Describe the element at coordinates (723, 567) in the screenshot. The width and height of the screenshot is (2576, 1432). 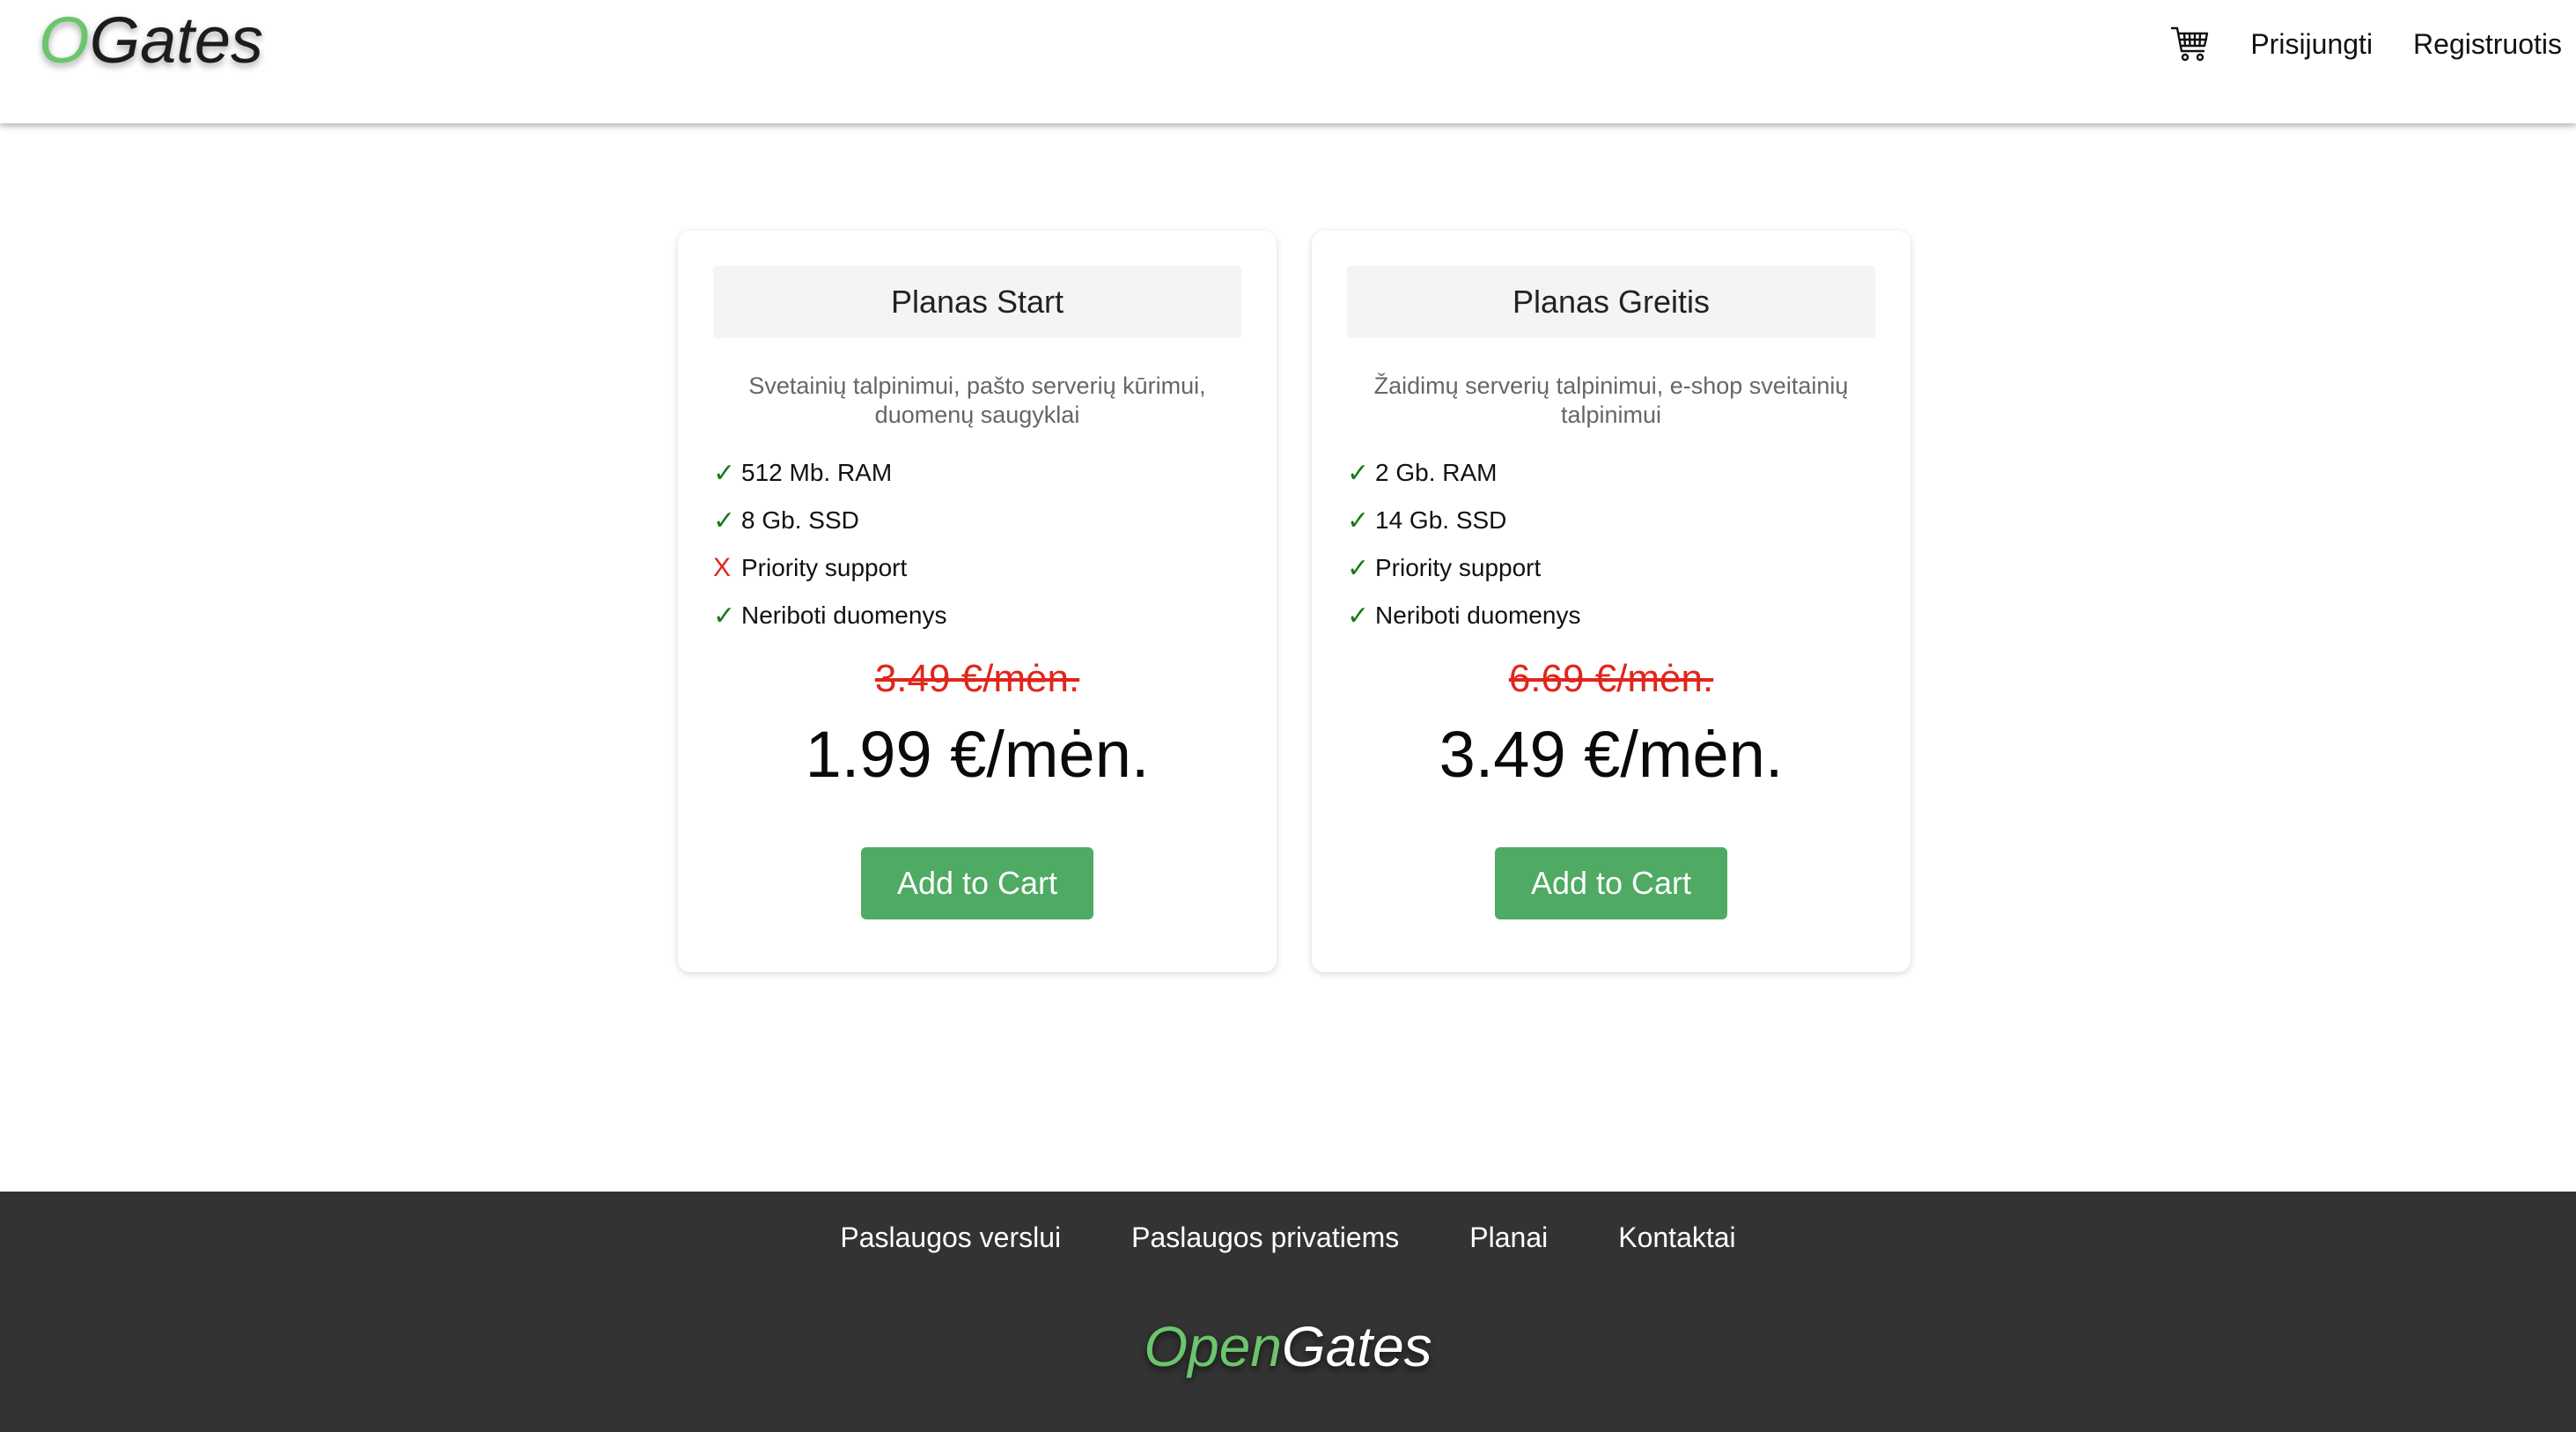
I see `cross-icon: X` at that location.